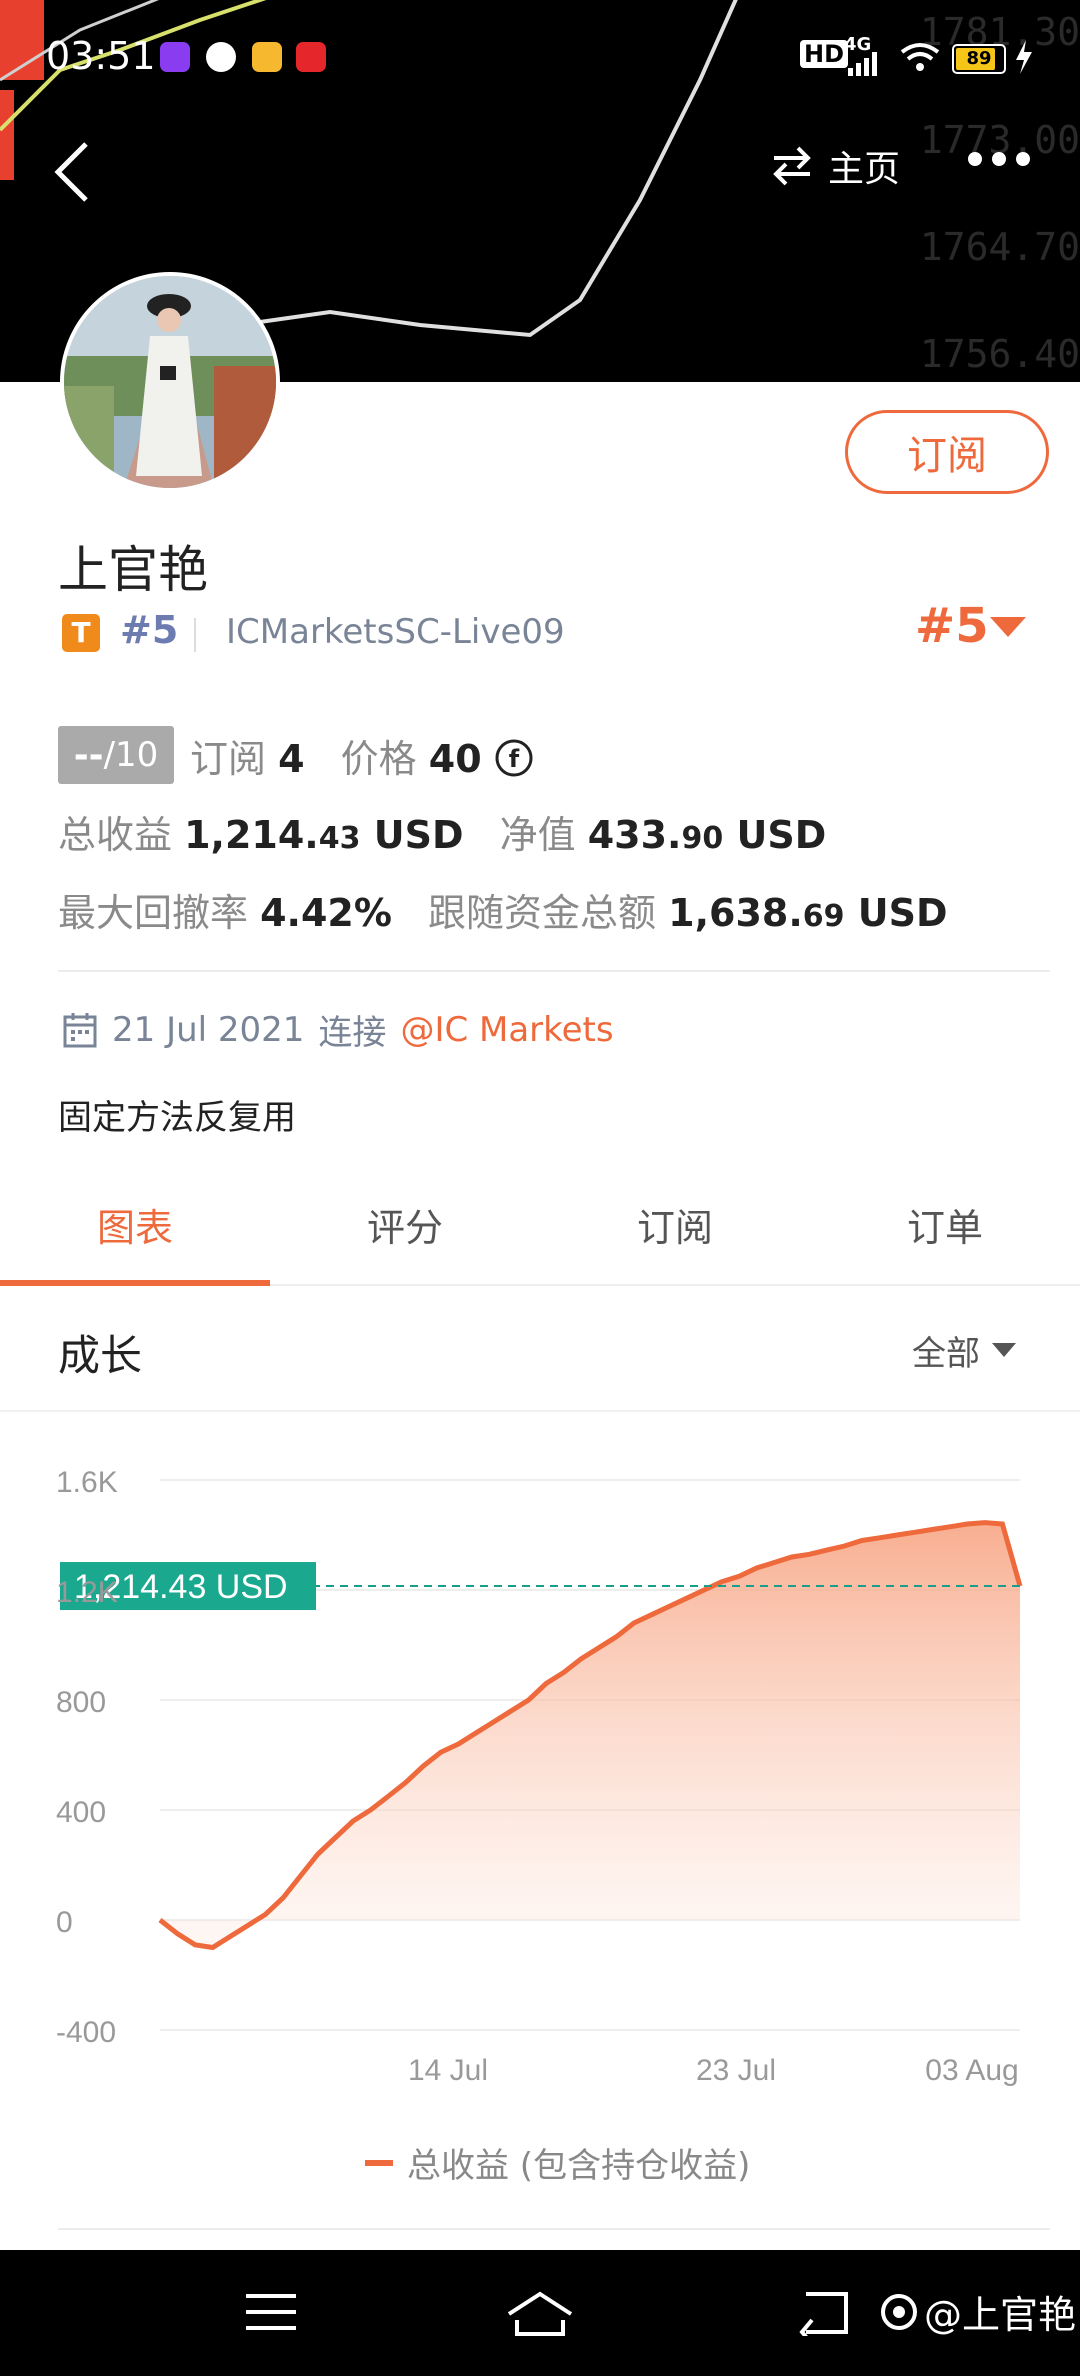 This screenshot has width=1080, height=2376. I want to click on home-label: 主页, so click(864, 169).